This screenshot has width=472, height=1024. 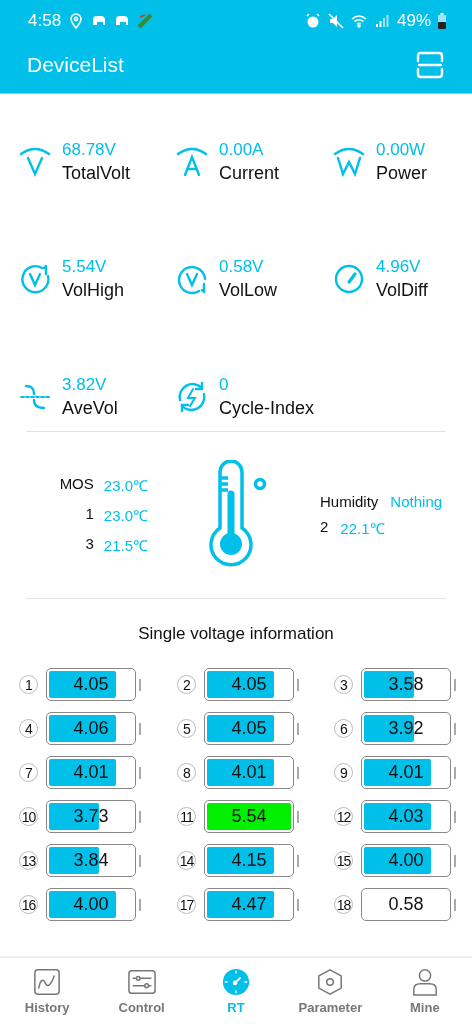 I want to click on cell-voltage: 4.47, so click(x=249, y=904).